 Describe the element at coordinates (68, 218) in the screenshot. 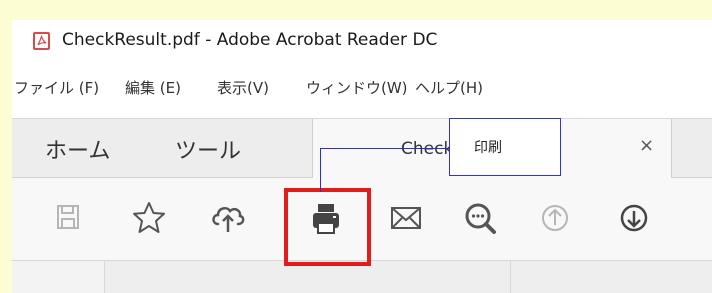

I see `save-icon` at that location.